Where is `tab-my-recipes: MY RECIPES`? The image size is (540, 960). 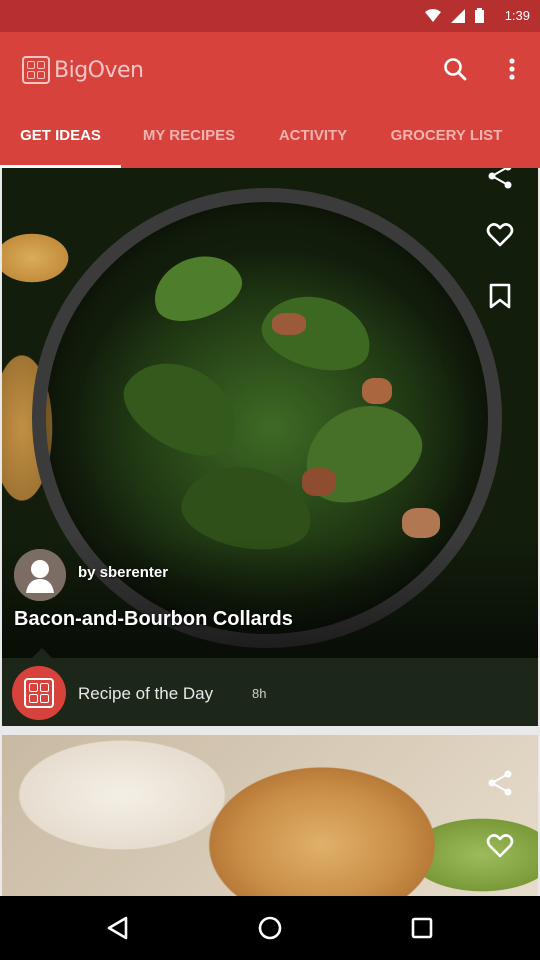
tab-my-recipes: MY RECIPES is located at coordinates (189, 144).